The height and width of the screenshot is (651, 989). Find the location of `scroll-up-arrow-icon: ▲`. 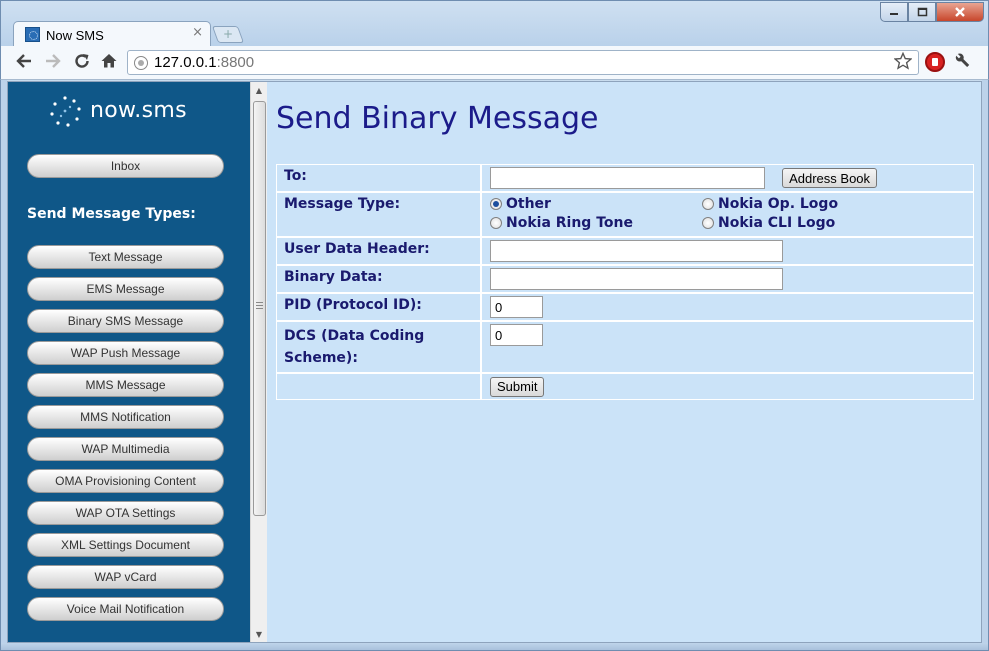

scroll-up-arrow-icon: ▲ is located at coordinates (259, 91).